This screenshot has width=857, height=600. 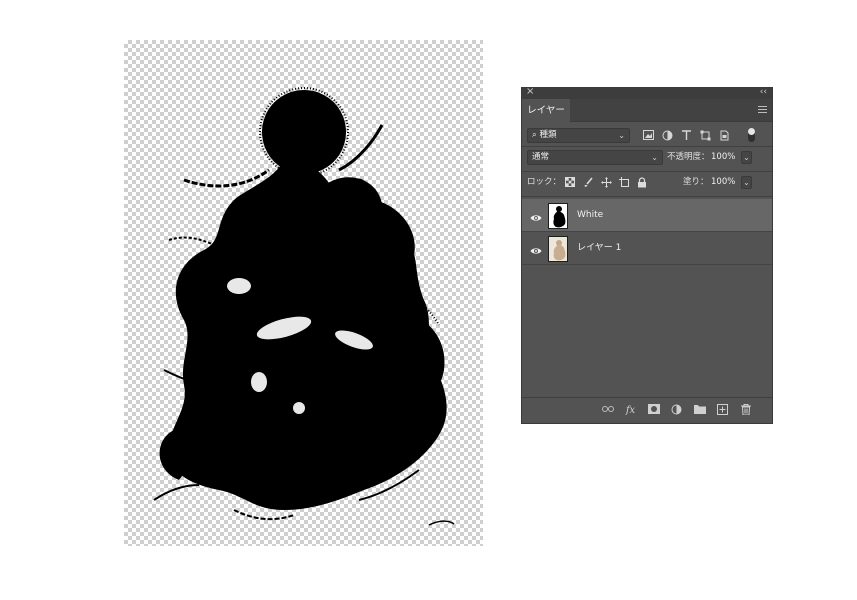 I want to click on blend-opacity-row: 通常 ⌄ 不透明度： 100% ⌄, so click(x=647, y=159).